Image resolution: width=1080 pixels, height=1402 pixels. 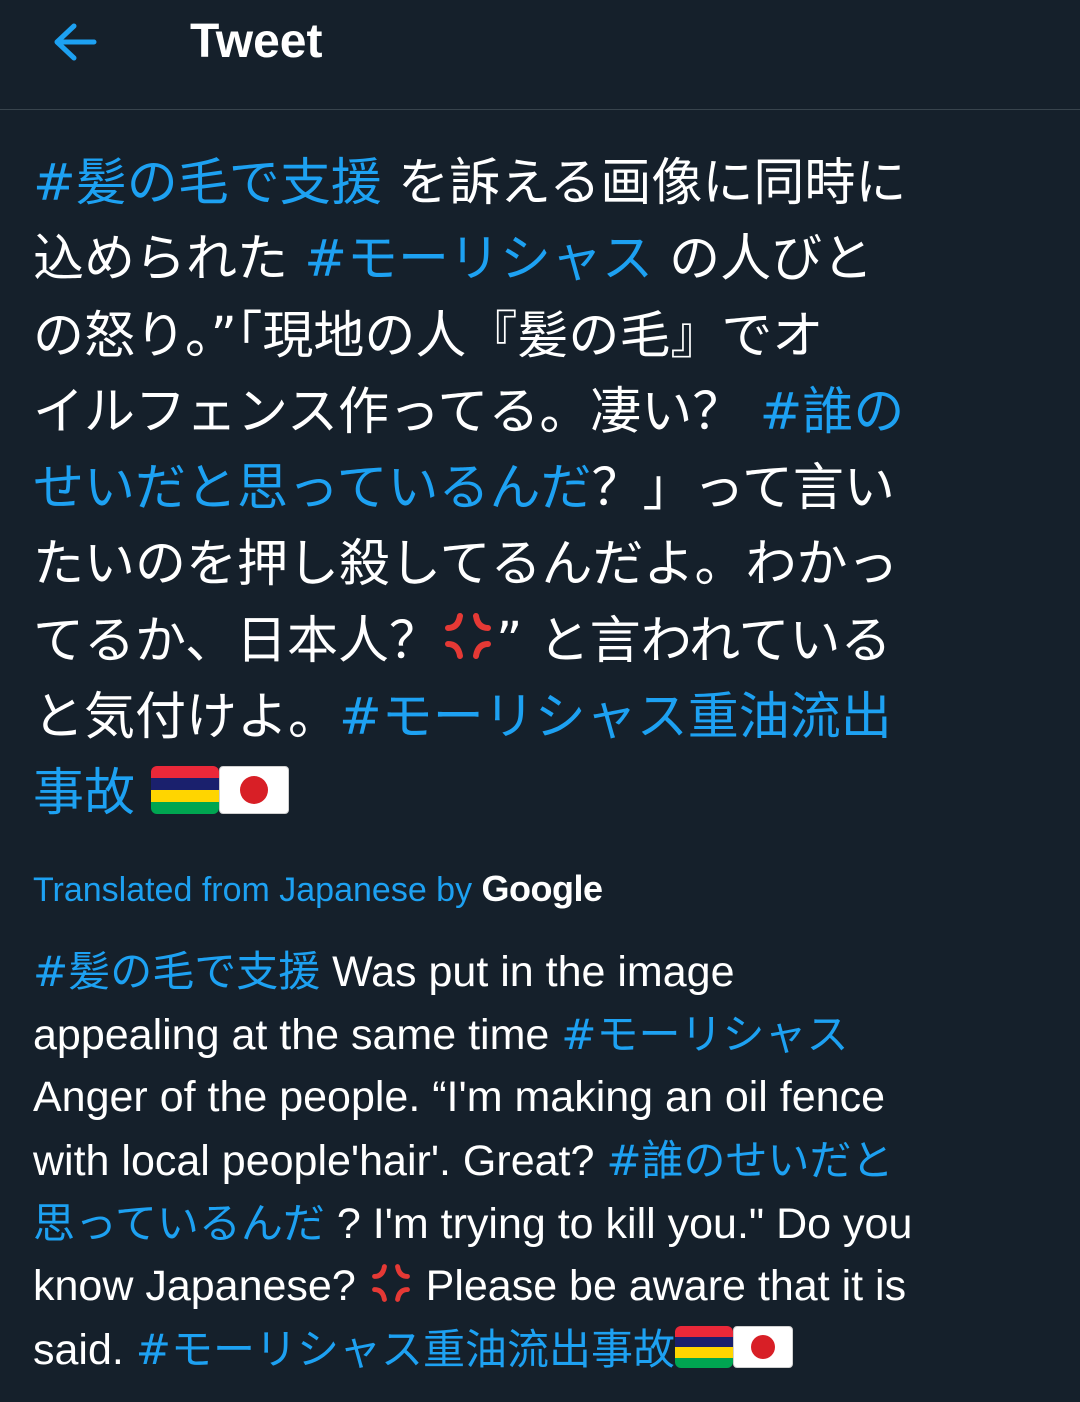 I want to click on text-segment: said., so click(x=84, y=1350).